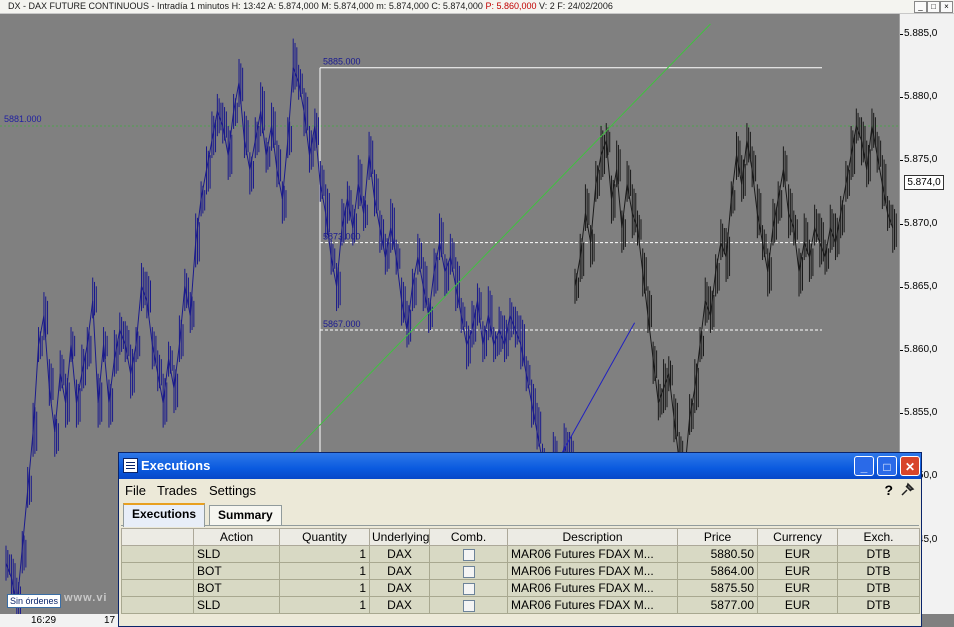 This screenshot has width=954, height=627. What do you see at coordinates (933, 7) in the screenshot?
I see `chart-maximize-button: □` at bounding box center [933, 7].